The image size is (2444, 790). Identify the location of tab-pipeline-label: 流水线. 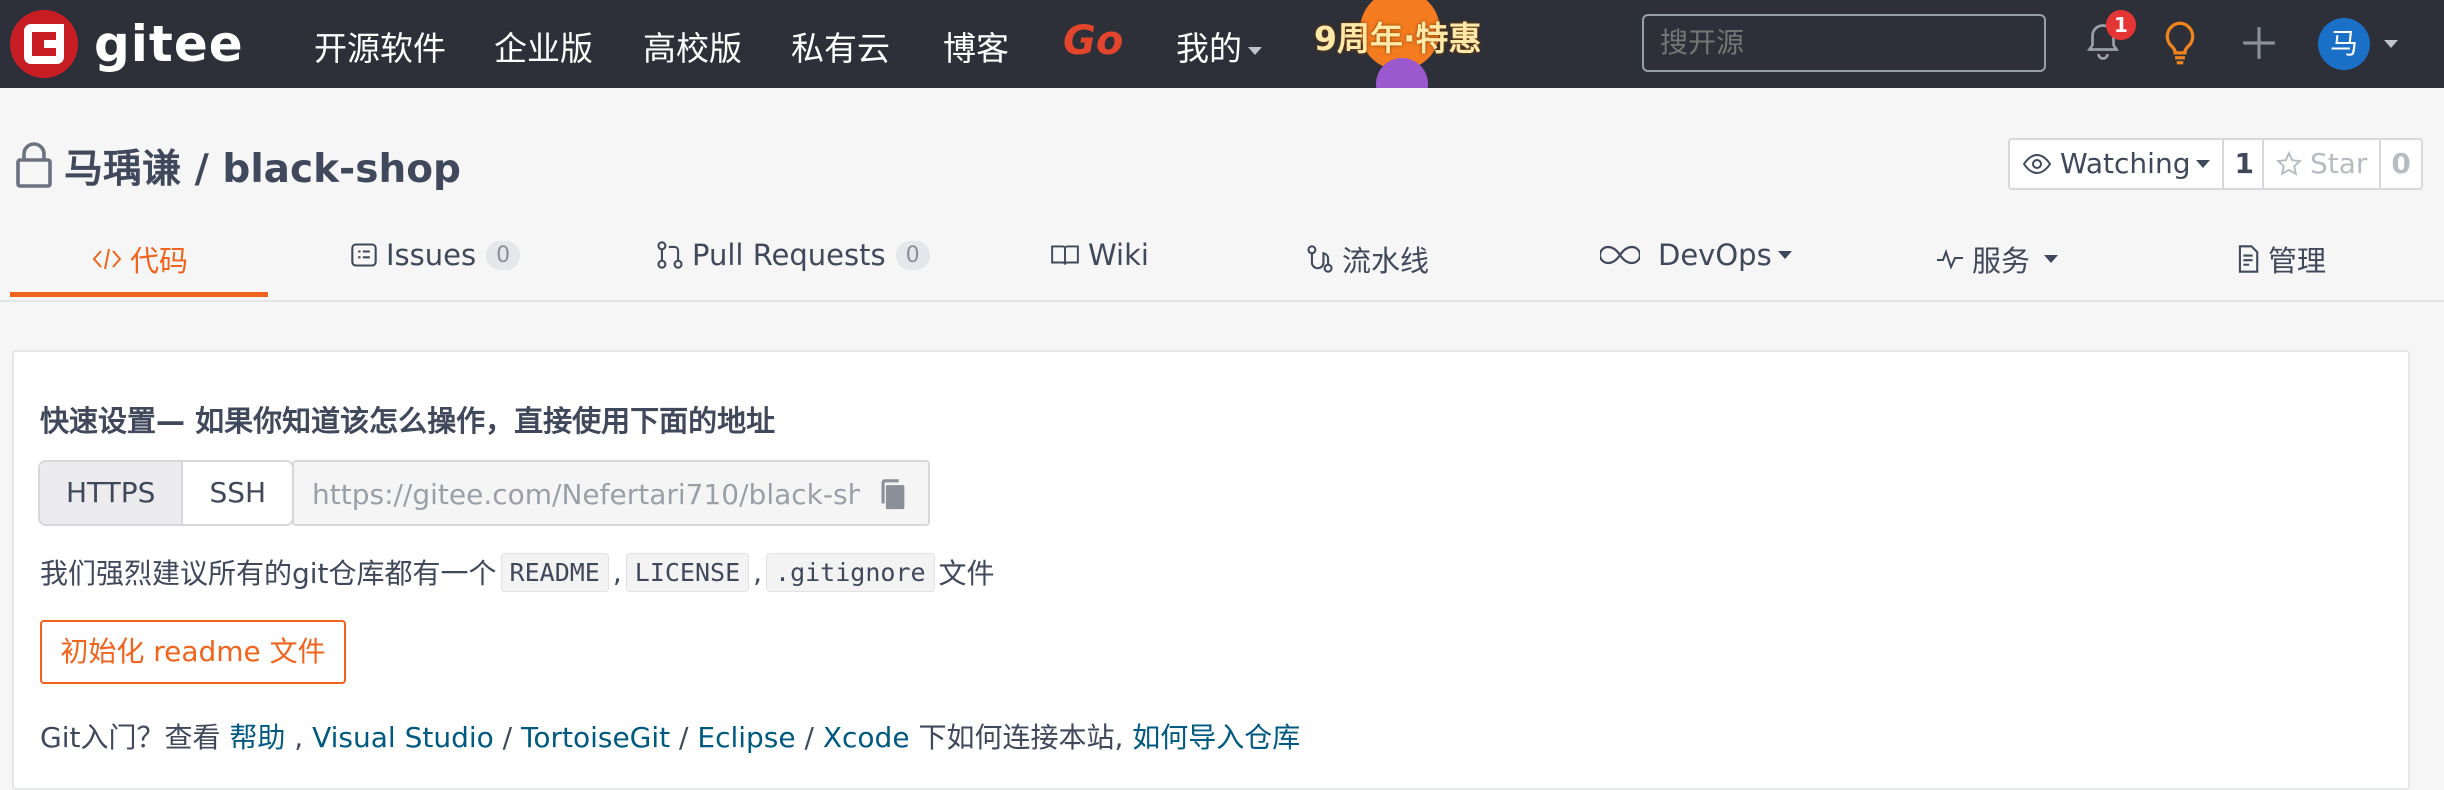
(1386, 261).